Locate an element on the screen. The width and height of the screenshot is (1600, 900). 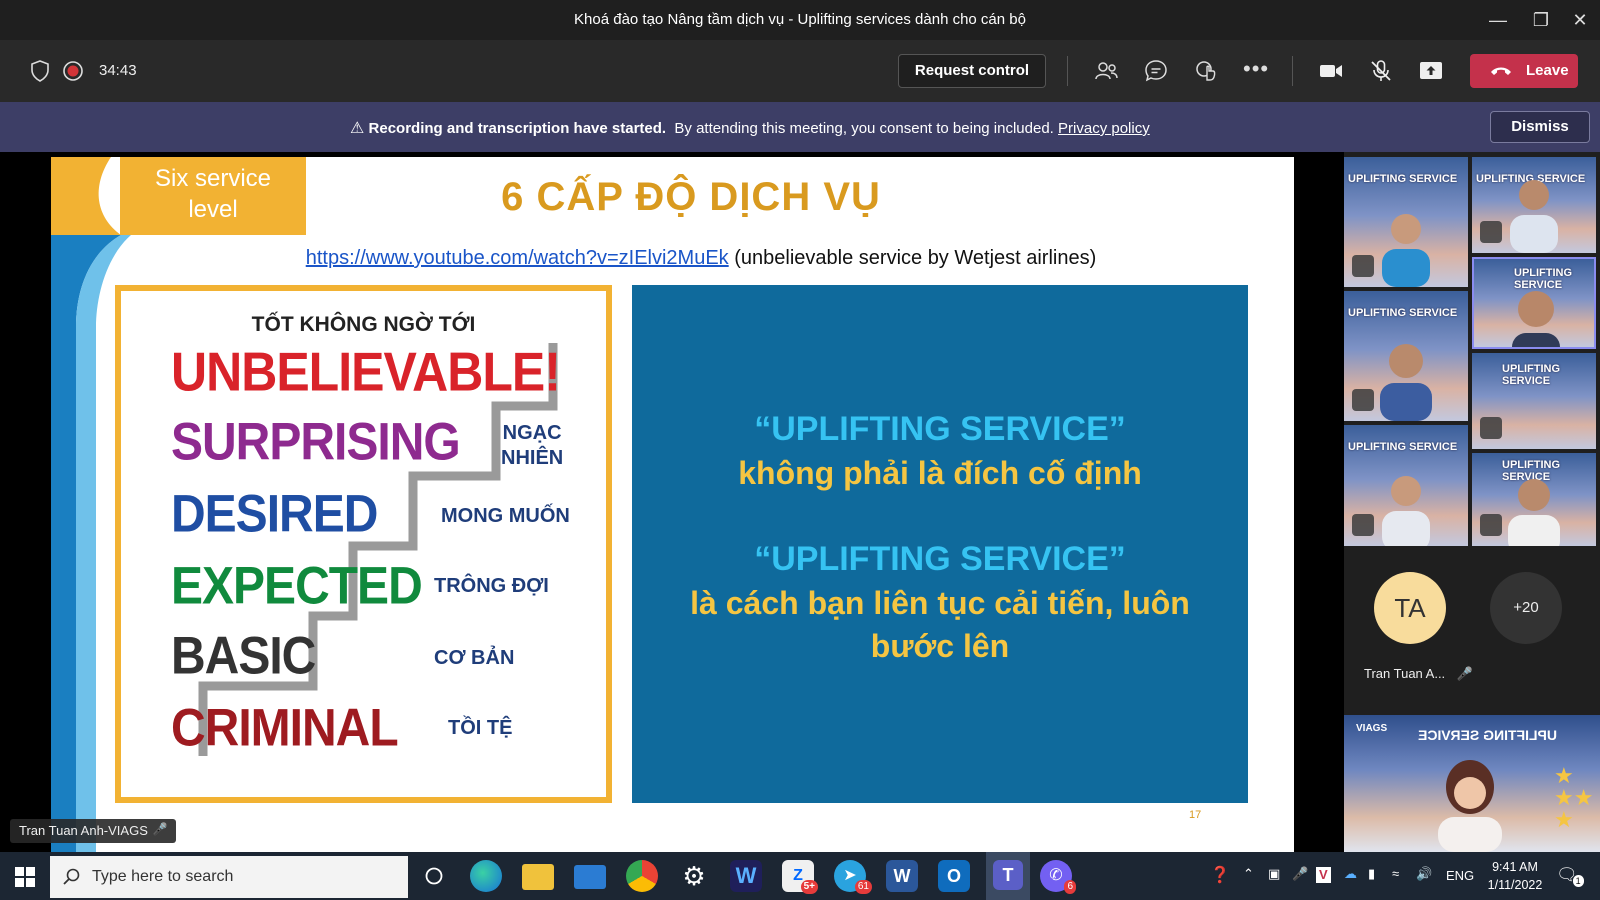
reactions-icon is located at coordinates (1206, 71).